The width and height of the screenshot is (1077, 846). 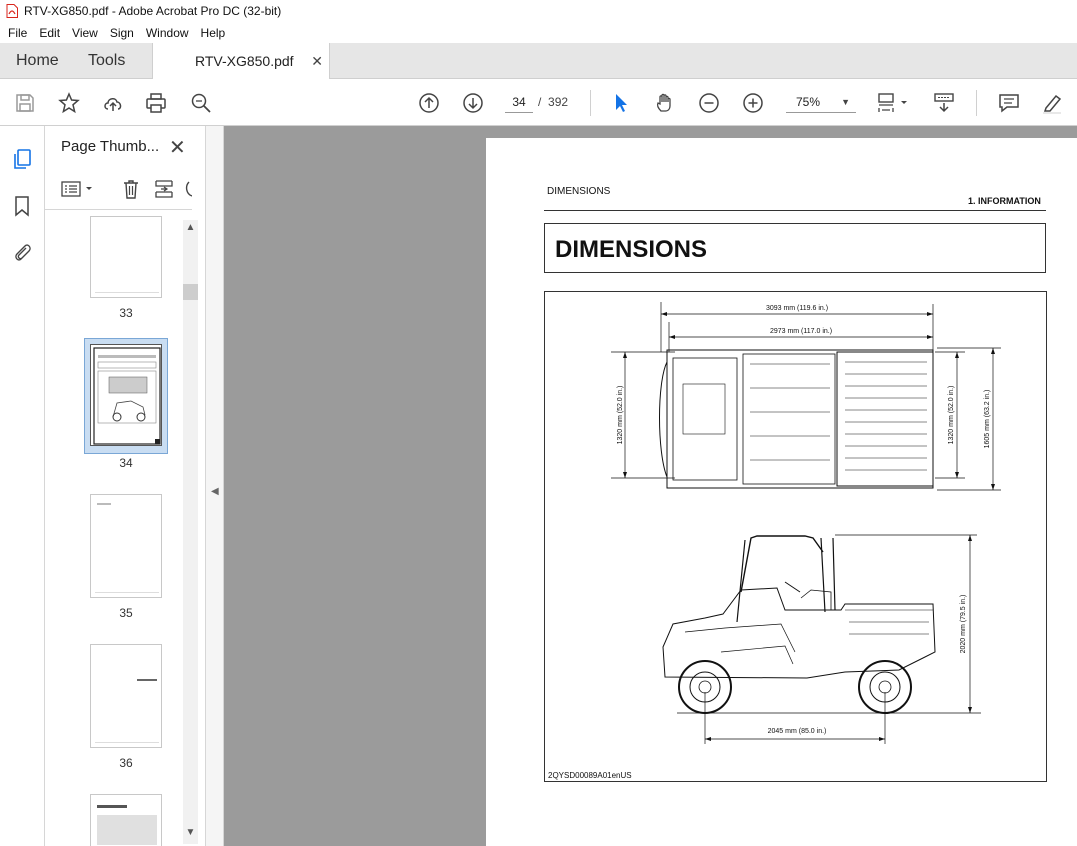 I want to click on scrollbar-thumb, so click(x=190, y=292).